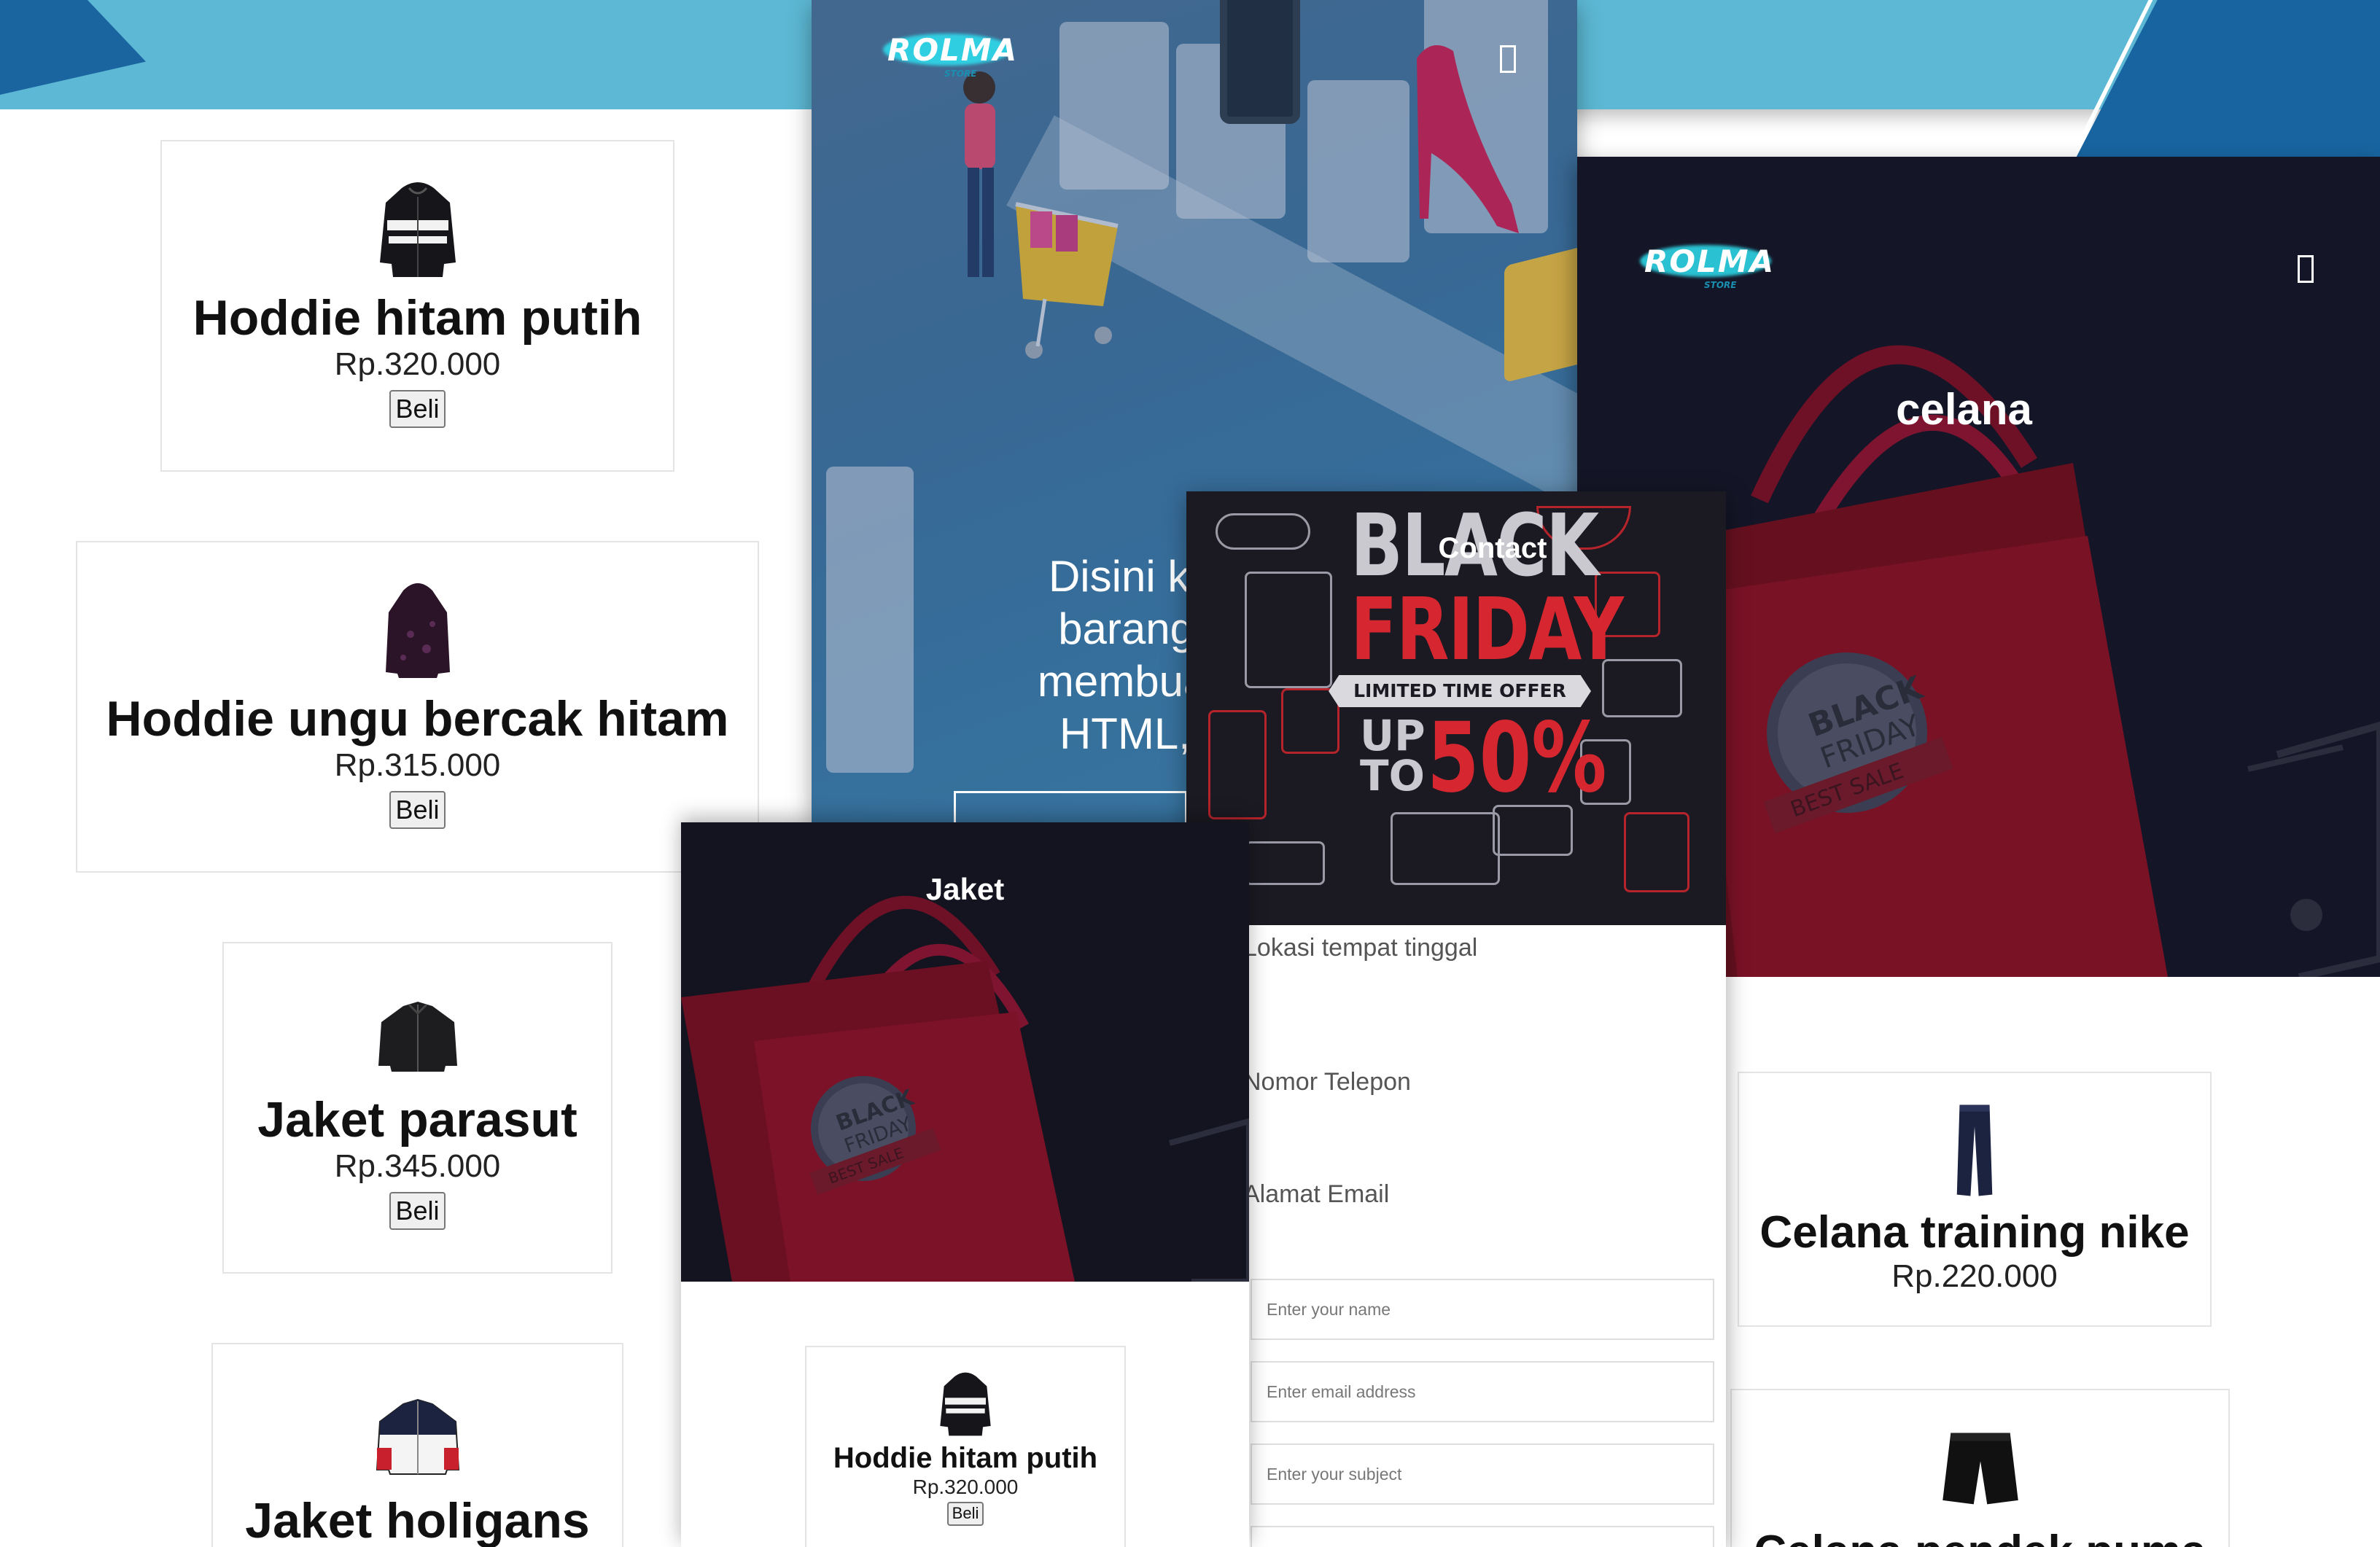 Image resolution: width=2380 pixels, height=1547 pixels. I want to click on track-jacket-icon, so click(417, 1436).